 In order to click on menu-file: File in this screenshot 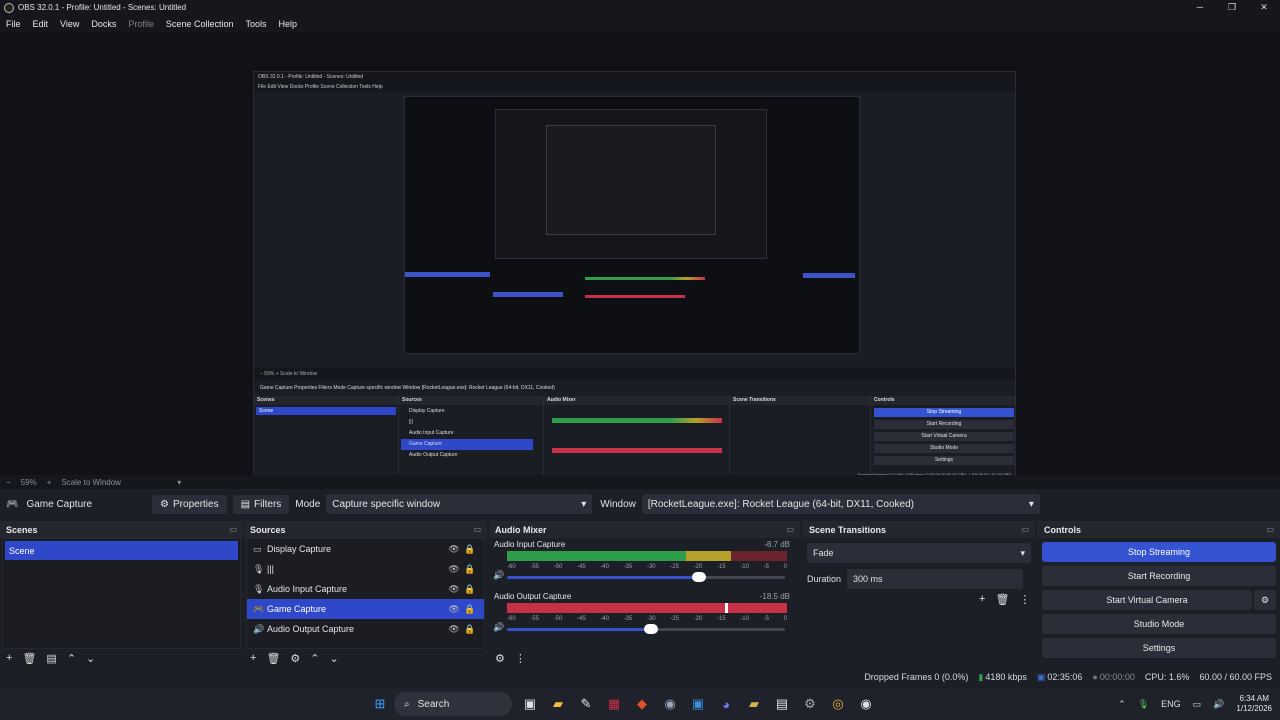, I will do `click(13, 24)`.